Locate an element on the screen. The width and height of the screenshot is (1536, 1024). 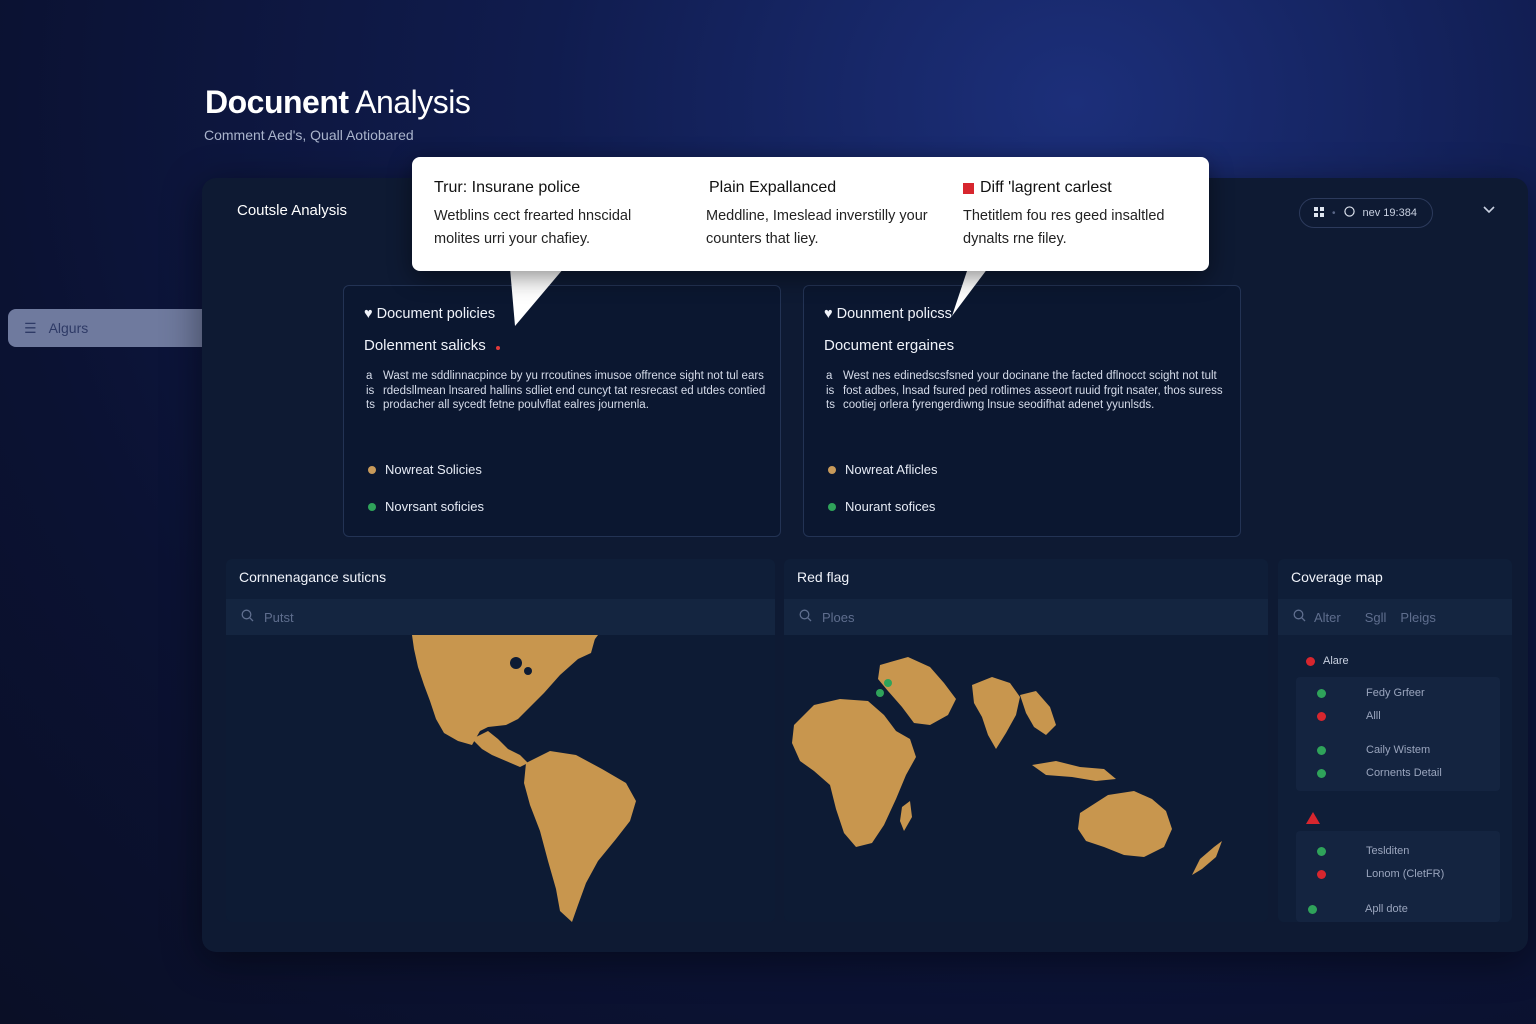
coverage-item: Apll dote is located at coordinates (1358, 909).